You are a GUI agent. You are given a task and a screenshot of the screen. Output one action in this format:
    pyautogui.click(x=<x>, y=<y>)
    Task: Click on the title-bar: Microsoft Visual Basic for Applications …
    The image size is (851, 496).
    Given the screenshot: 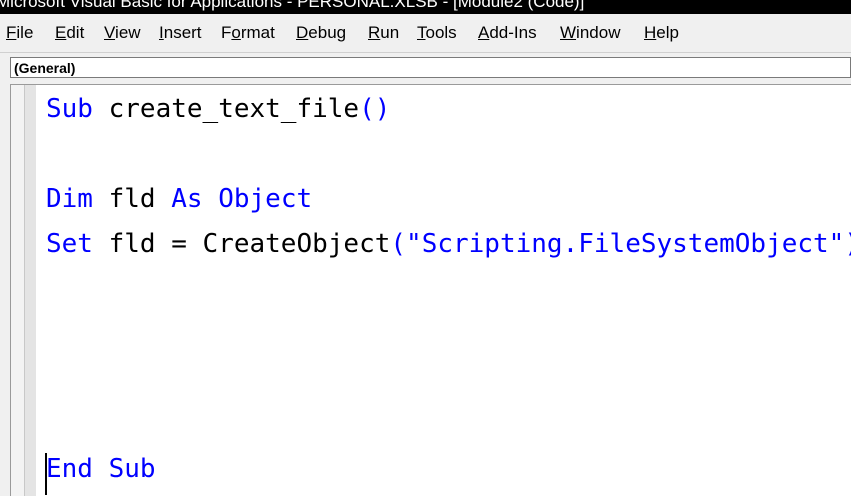 What is the action you would take?
    pyautogui.click(x=425, y=7)
    